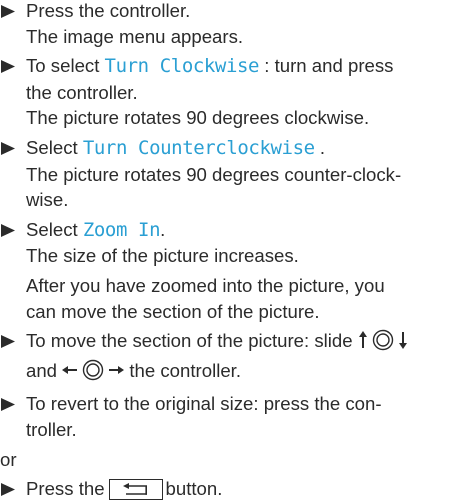  I want to click on step-text-cont: troller., so click(51, 429).